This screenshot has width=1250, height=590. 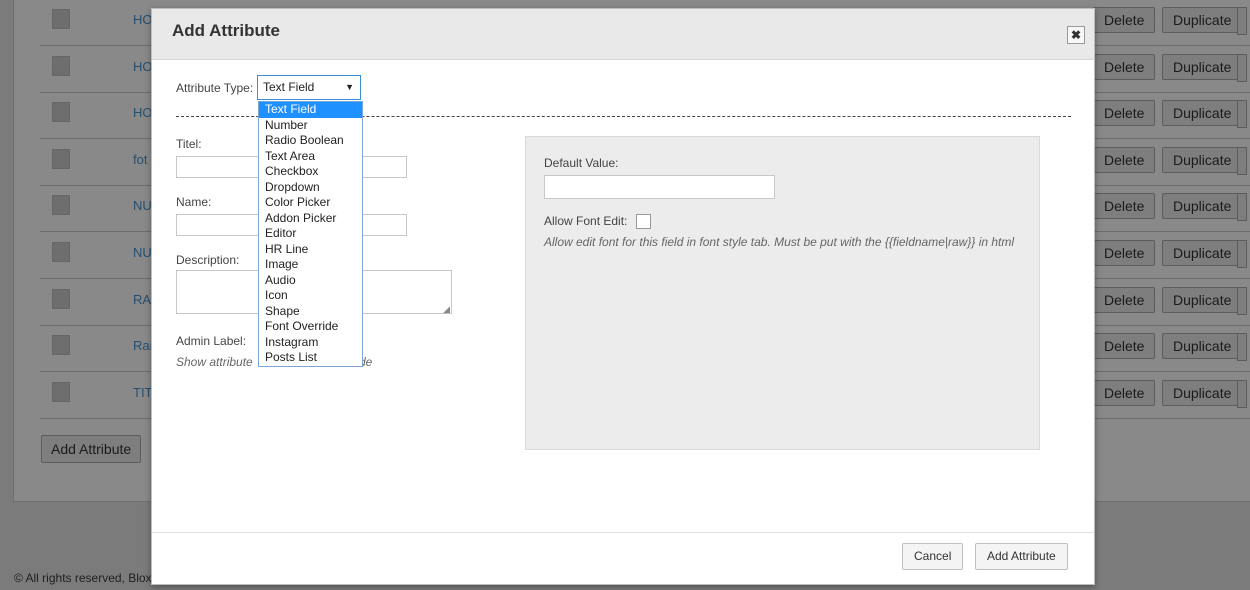 I want to click on modal-title: Add Attribute, so click(x=226, y=30).